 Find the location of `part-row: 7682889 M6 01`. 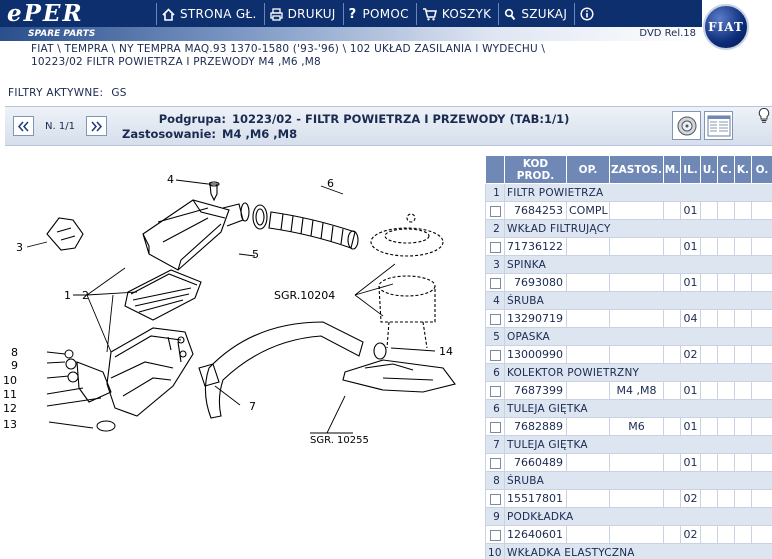

part-row: 7682889 M6 01 is located at coordinates (628, 426).